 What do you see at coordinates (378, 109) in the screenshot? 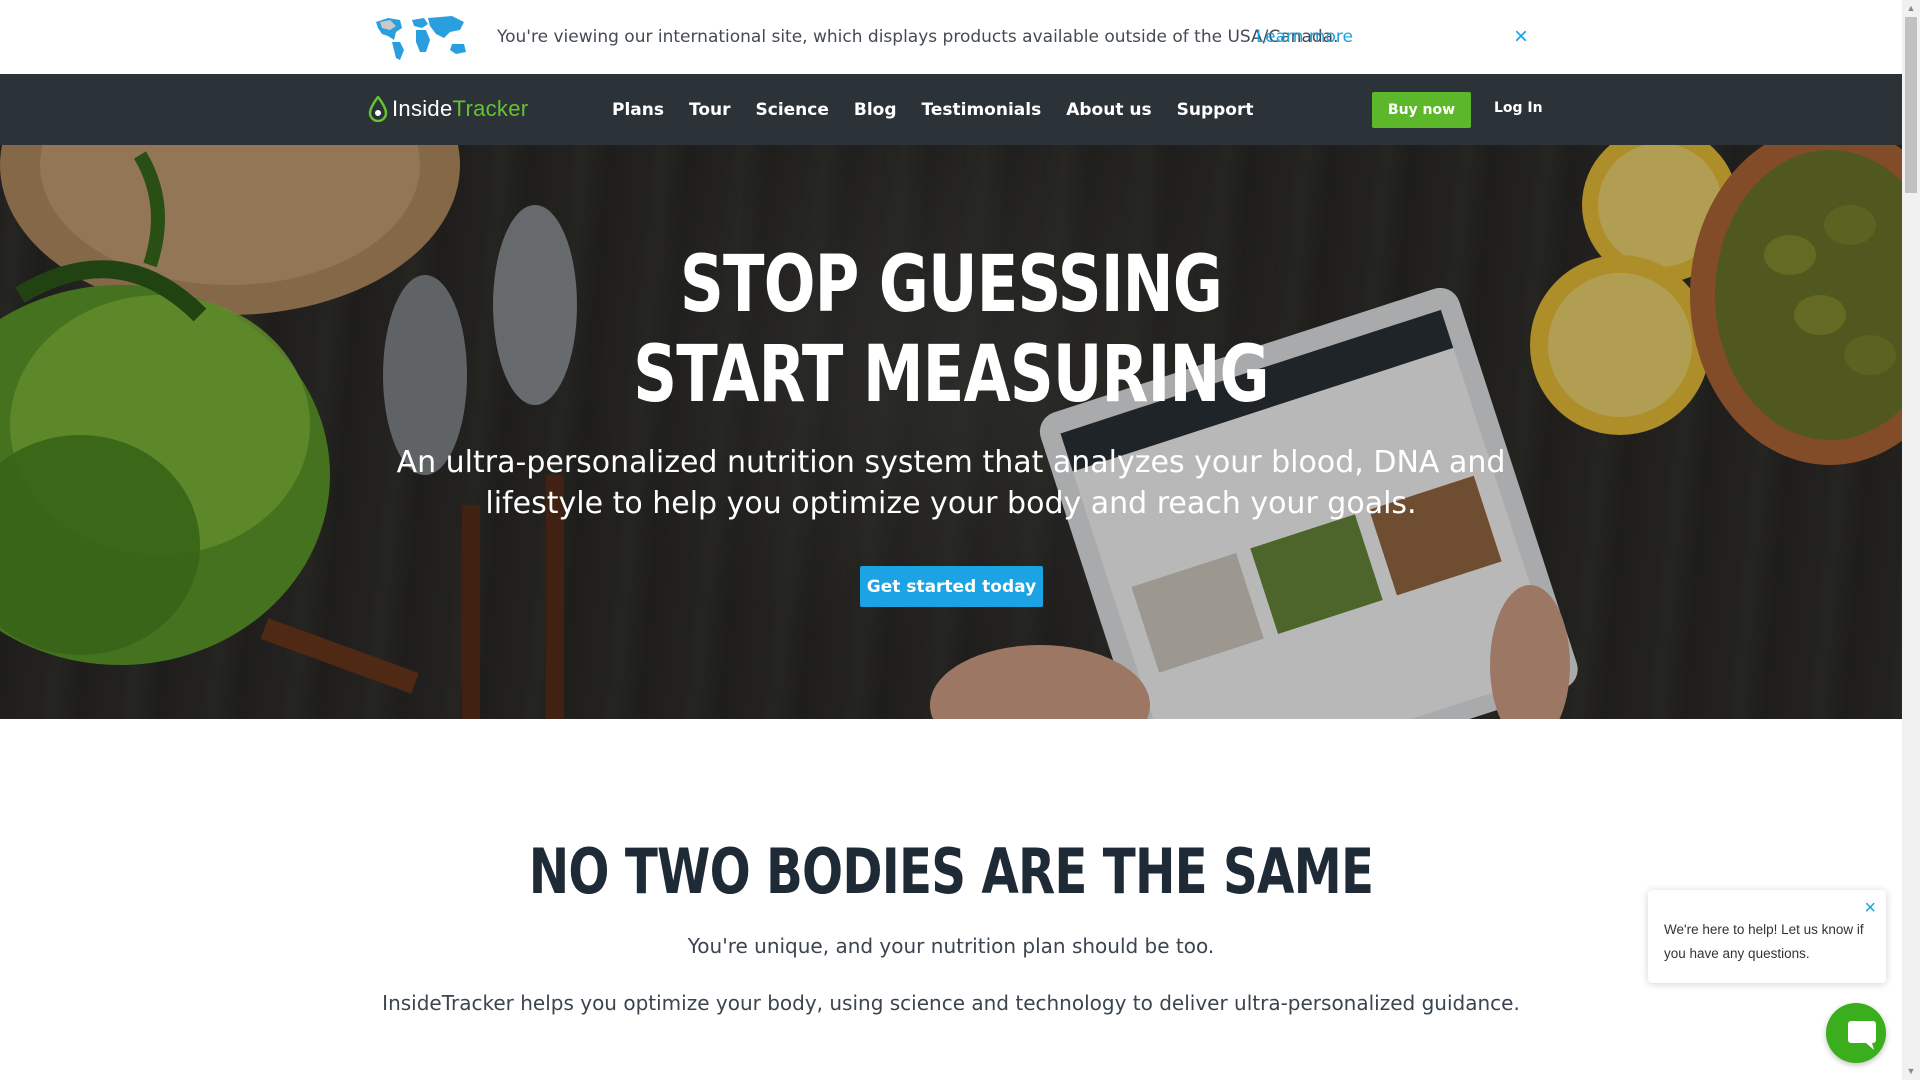
I see `drop-logo-icon` at bounding box center [378, 109].